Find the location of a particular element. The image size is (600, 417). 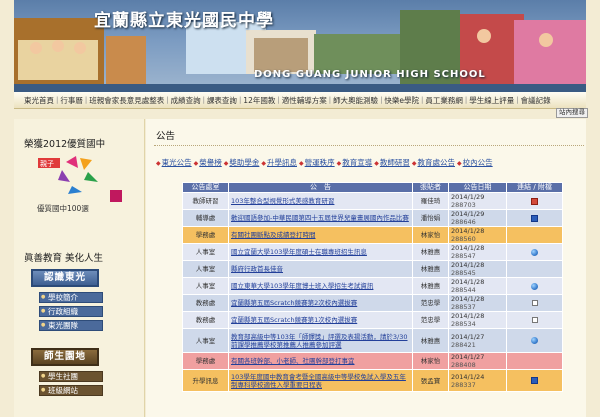

cell-unit: 教務處 is located at coordinates (205, 303).